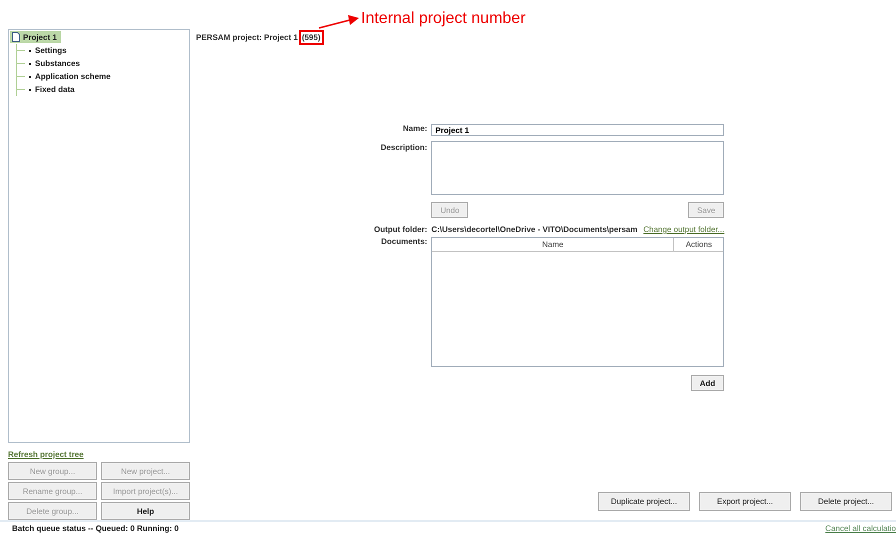 The width and height of the screenshot is (896, 535). What do you see at coordinates (46, 454) in the screenshot?
I see `refresh-link: Refresh project tree` at bounding box center [46, 454].